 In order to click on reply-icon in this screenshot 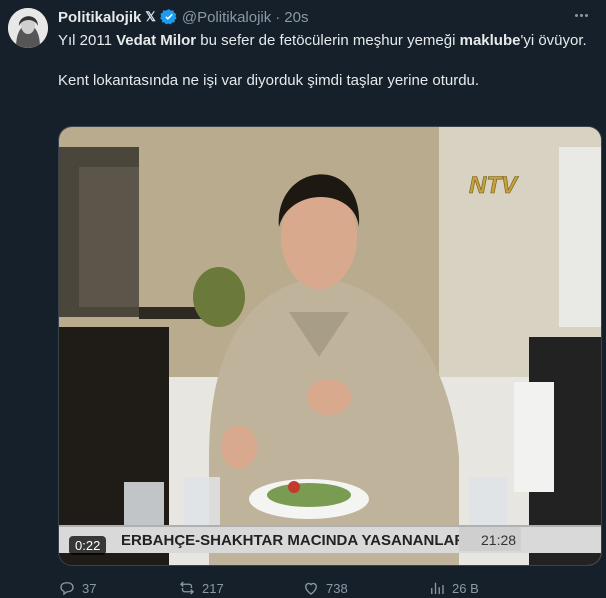, I will do `click(67, 589)`.